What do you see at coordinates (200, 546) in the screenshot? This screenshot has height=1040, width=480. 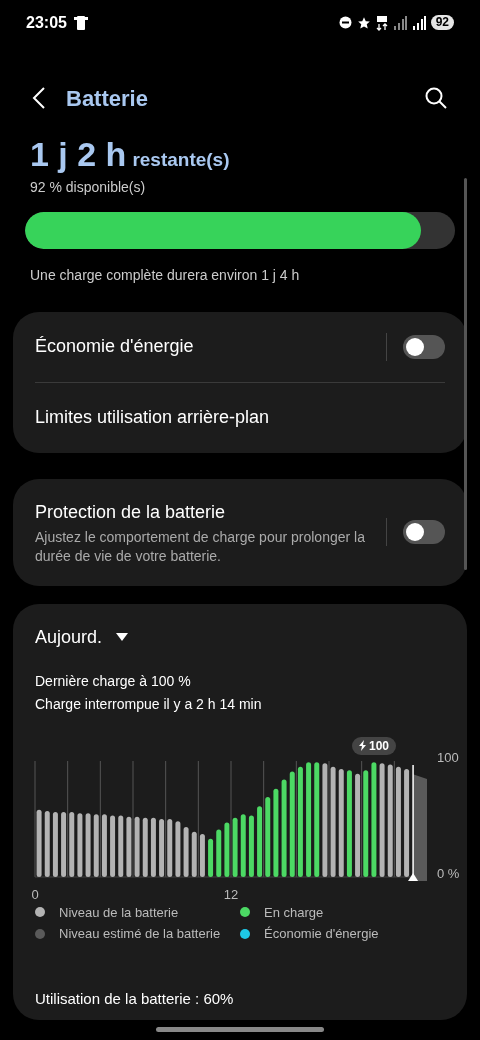 I see `setting-description: Ajustez le comportement de charge pour prolonger la durée de vie de votre batterie.` at bounding box center [200, 546].